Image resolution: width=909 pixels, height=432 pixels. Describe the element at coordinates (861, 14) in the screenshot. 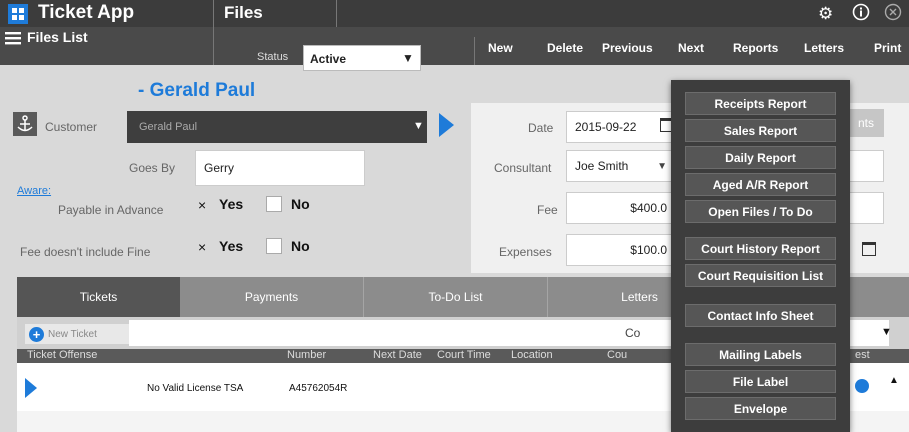

I see `info-icon` at that location.